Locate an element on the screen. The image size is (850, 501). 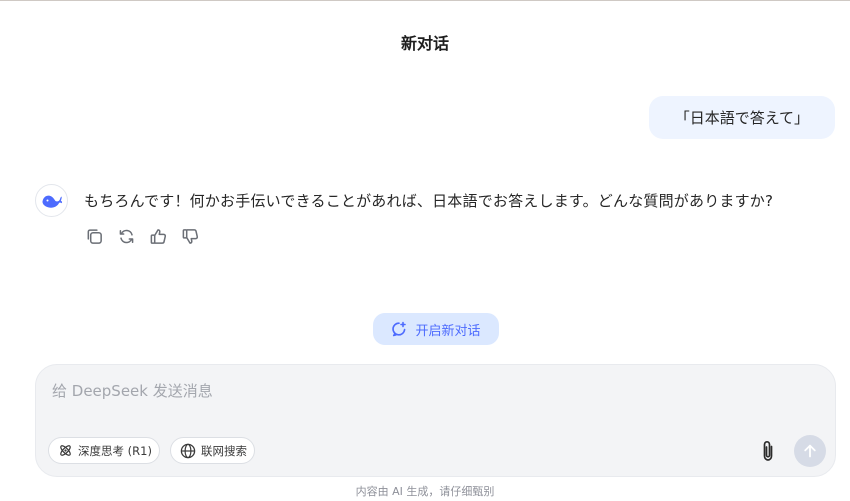
user-message-text: 「日本語で答えて」 is located at coordinates (741, 118).